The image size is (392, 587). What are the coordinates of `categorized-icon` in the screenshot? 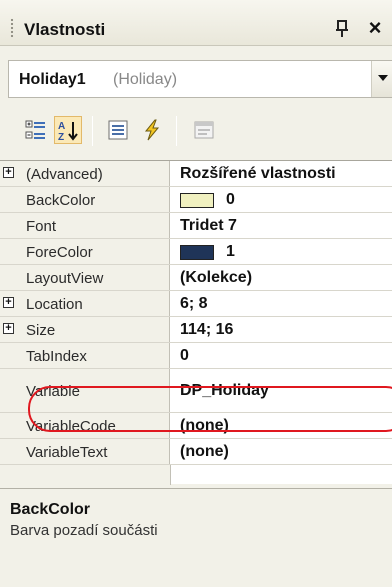 It's located at (36, 130).